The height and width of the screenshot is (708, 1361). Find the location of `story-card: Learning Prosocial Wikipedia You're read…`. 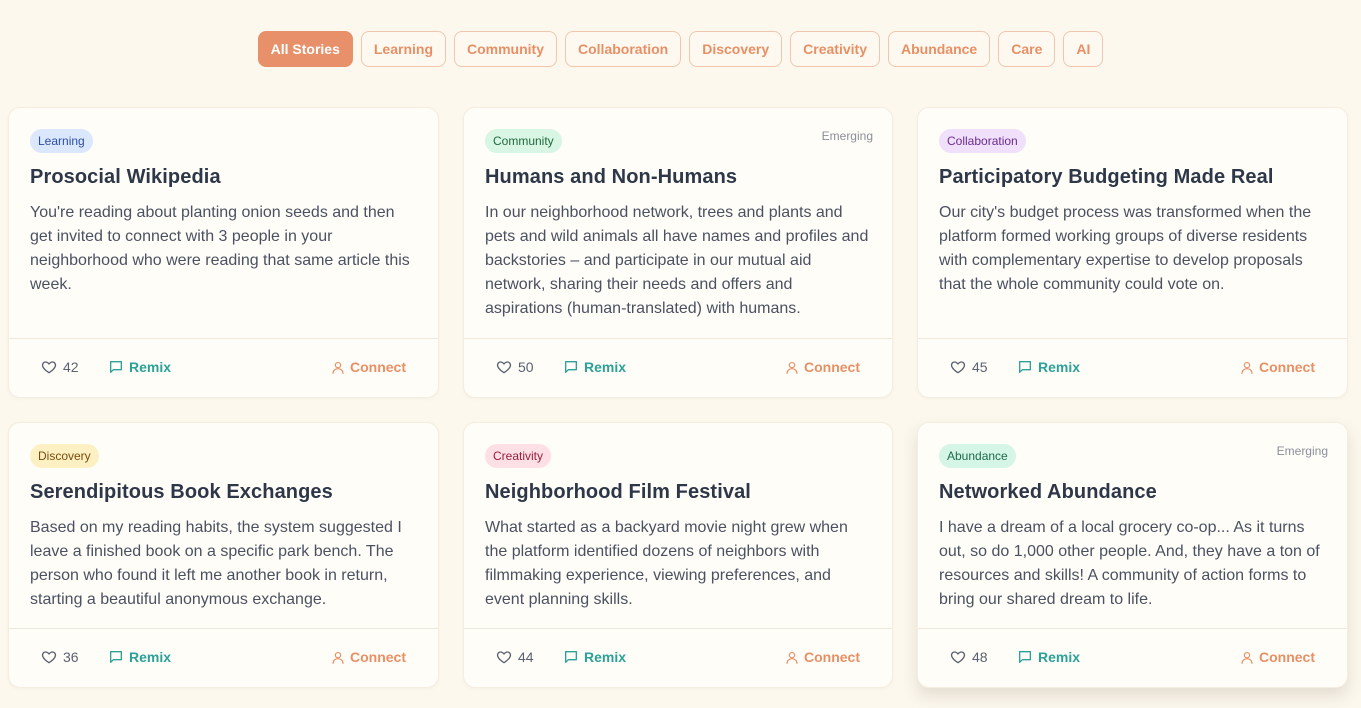

story-card: Learning Prosocial Wikipedia You're read… is located at coordinates (223, 252).